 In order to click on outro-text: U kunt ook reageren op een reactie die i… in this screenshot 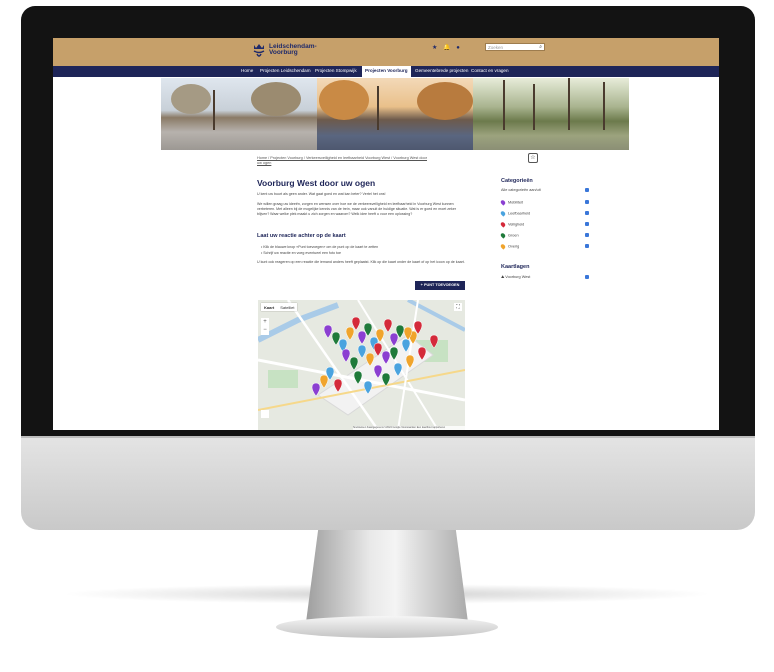, I will do `click(361, 262)`.